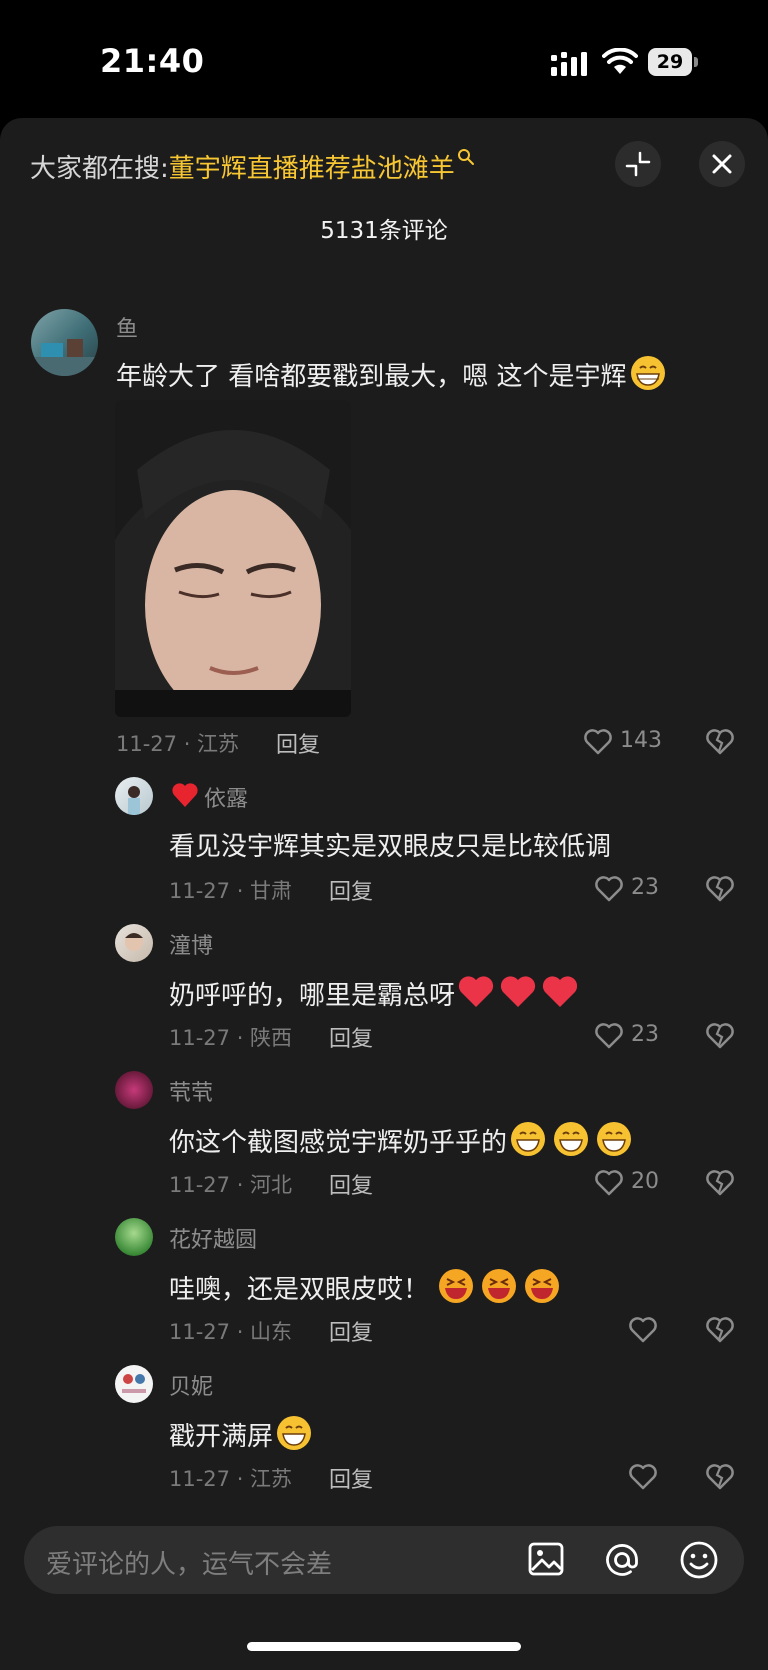 The width and height of the screenshot is (768, 1670). What do you see at coordinates (569, 64) in the screenshot?
I see `signal-icon` at bounding box center [569, 64].